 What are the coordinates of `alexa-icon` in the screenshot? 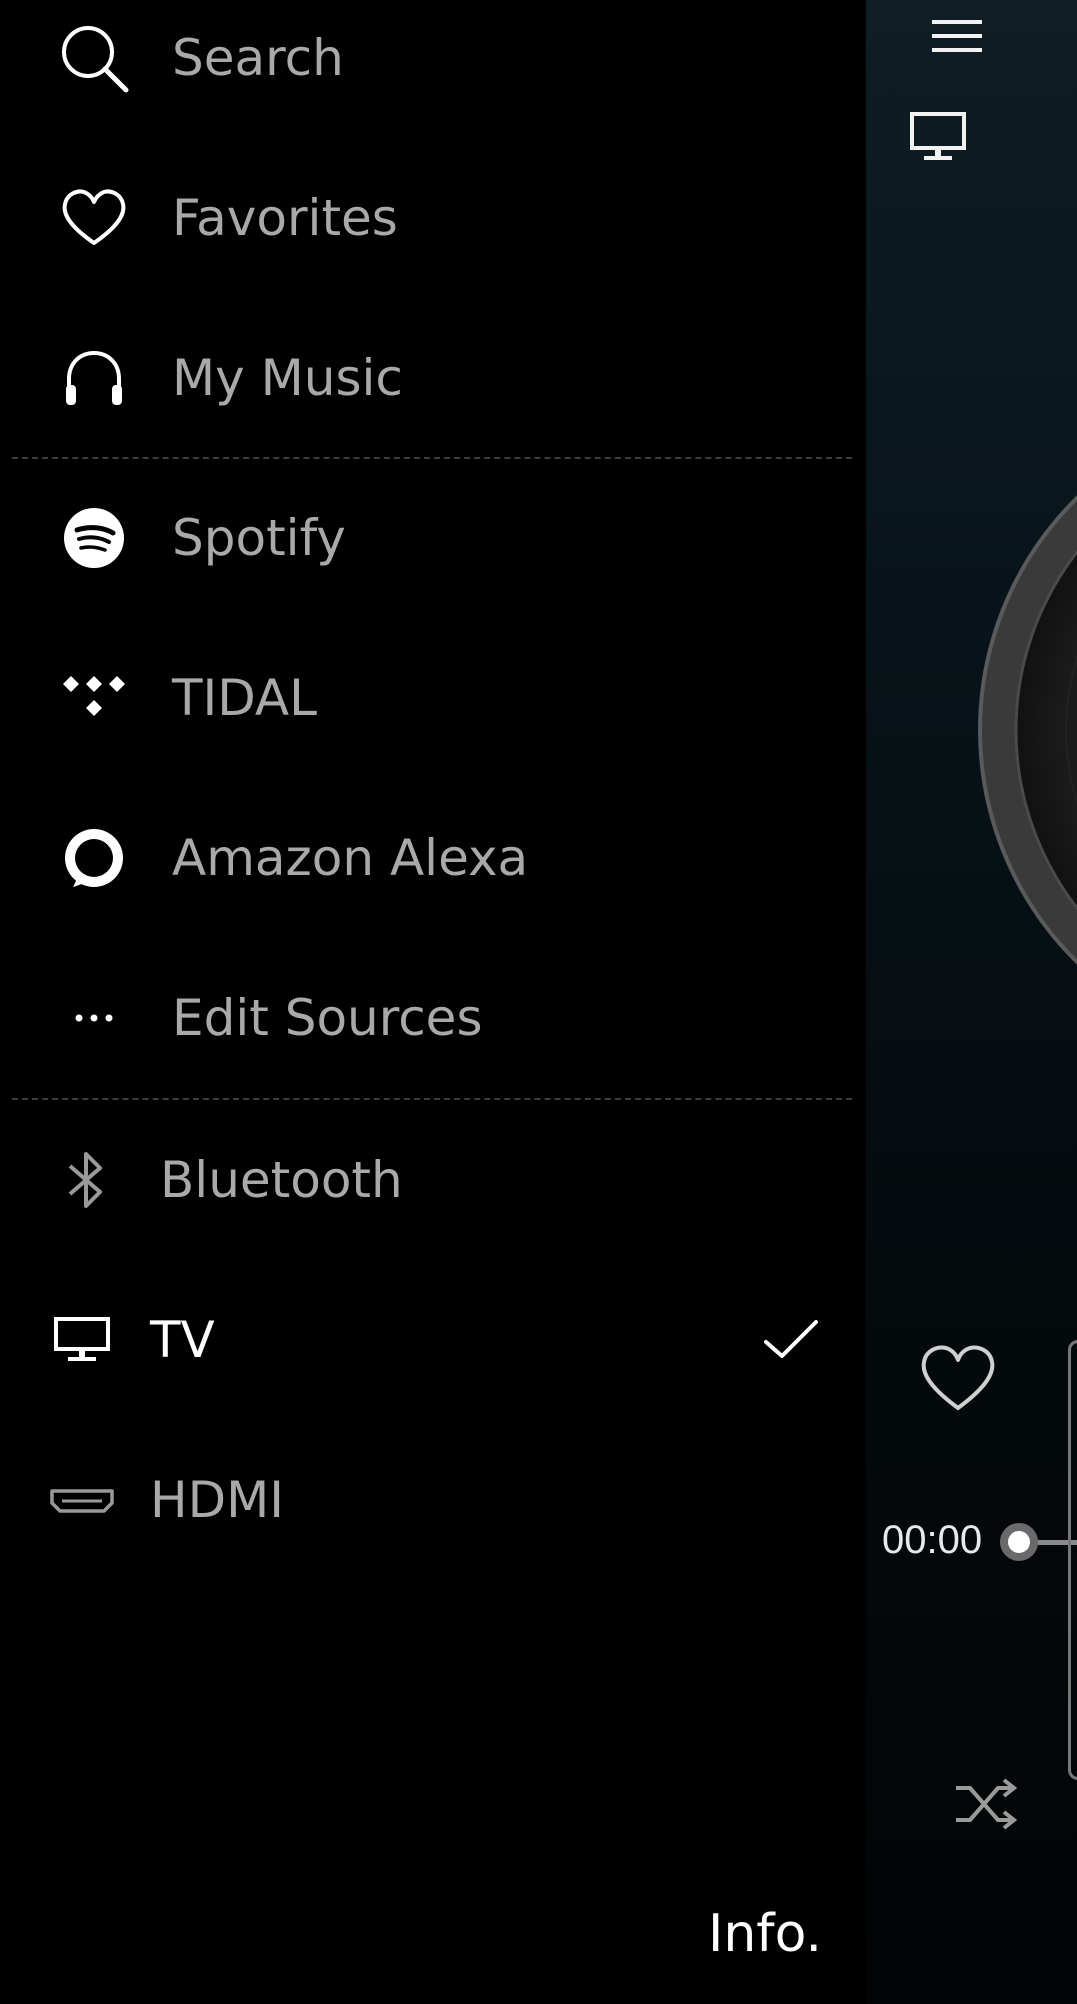 It's located at (94, 858).